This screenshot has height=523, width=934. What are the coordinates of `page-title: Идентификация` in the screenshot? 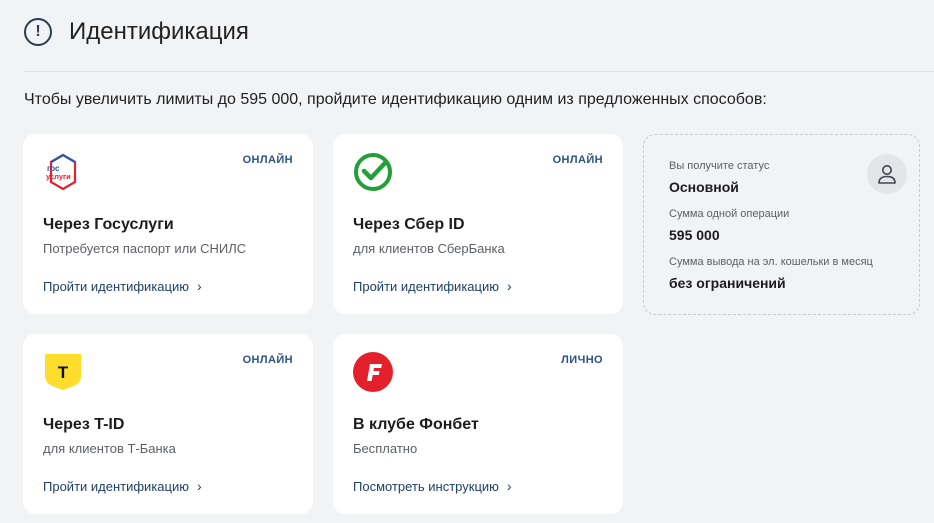 It's located at (159, 31).